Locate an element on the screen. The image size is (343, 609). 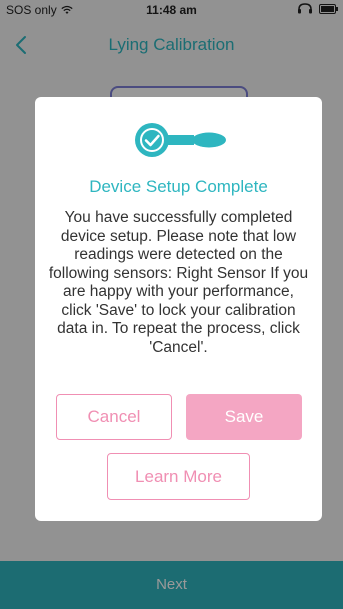
cancel-button: Cancel is located at coordinates (114, 417).